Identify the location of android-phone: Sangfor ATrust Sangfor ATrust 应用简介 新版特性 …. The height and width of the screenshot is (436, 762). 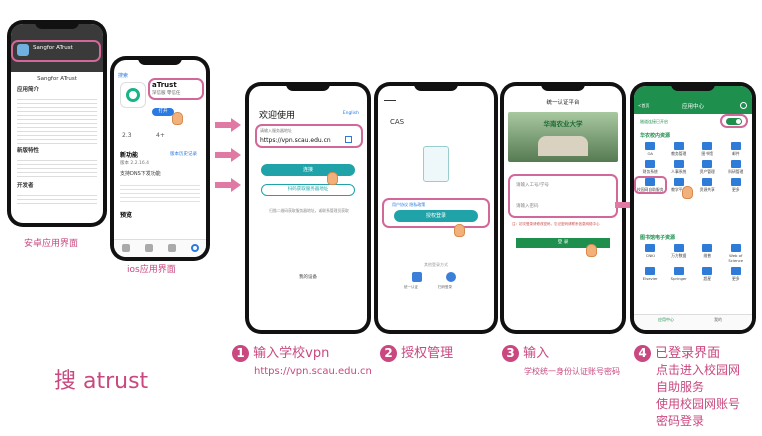
(57, 123).